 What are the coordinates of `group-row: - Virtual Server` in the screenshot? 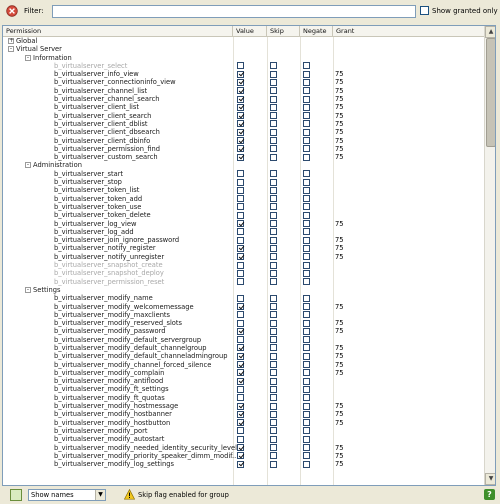 It's located at (243, 49).